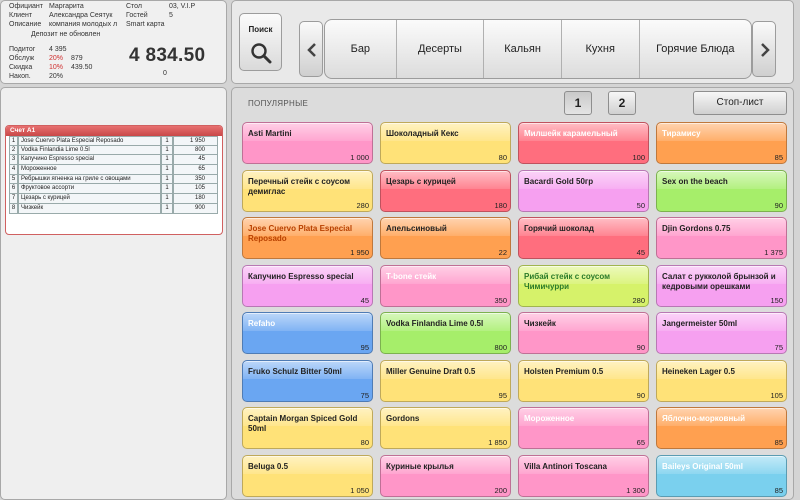 The height and width of the screenshot is (500, 800). I want to click on menu-item-button: Baileys Original 50ml 85, so click(721, 475).